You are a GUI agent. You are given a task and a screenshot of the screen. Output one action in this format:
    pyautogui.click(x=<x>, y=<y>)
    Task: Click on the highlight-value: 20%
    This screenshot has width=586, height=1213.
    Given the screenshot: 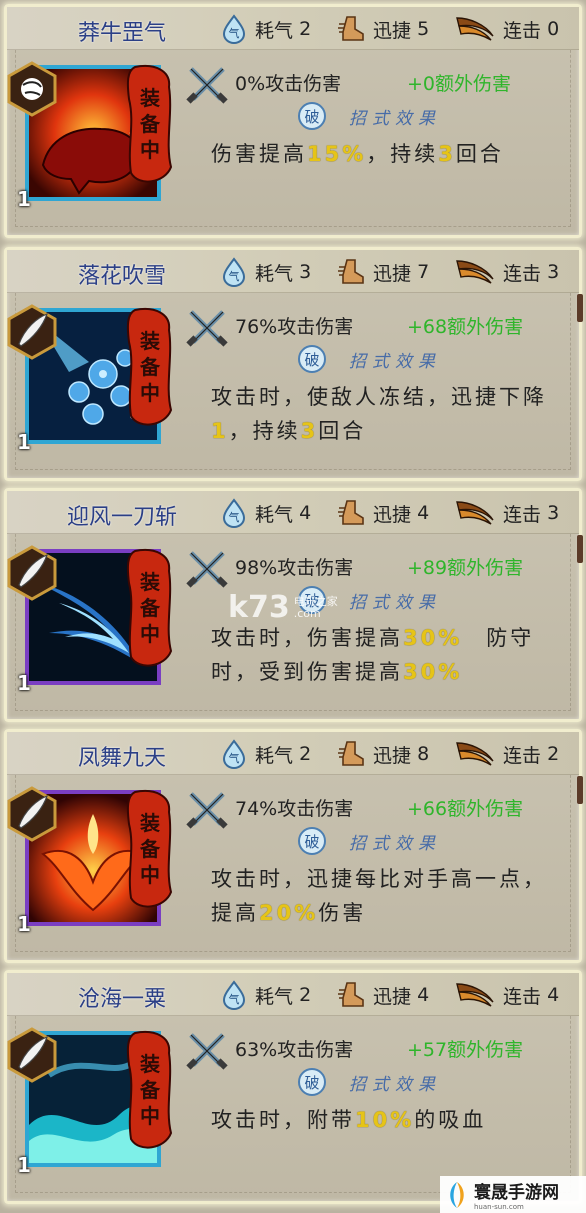 What is the action you would take?
    pyautogui.click(x=289, y=913)
    